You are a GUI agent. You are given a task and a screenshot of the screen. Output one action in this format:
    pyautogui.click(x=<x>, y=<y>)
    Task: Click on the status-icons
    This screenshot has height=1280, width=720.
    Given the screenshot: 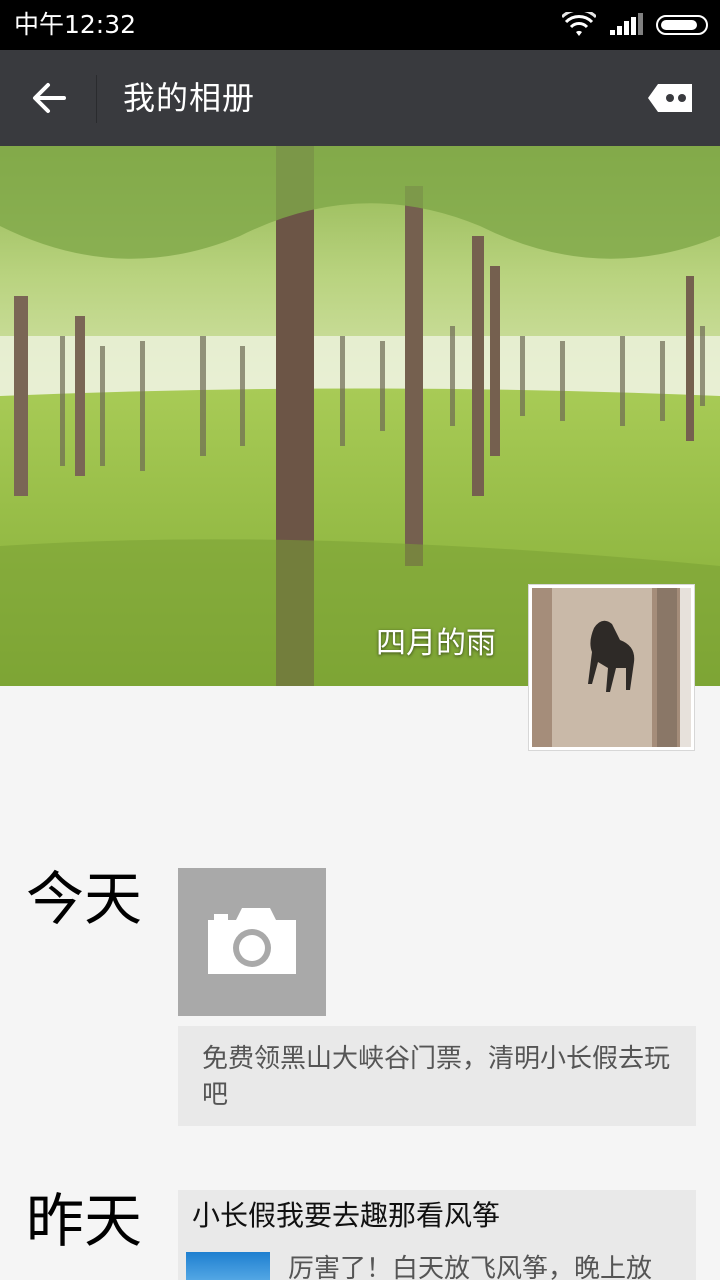 What is the action you would take?
    pyautogui.click(x=634, y=24)
    